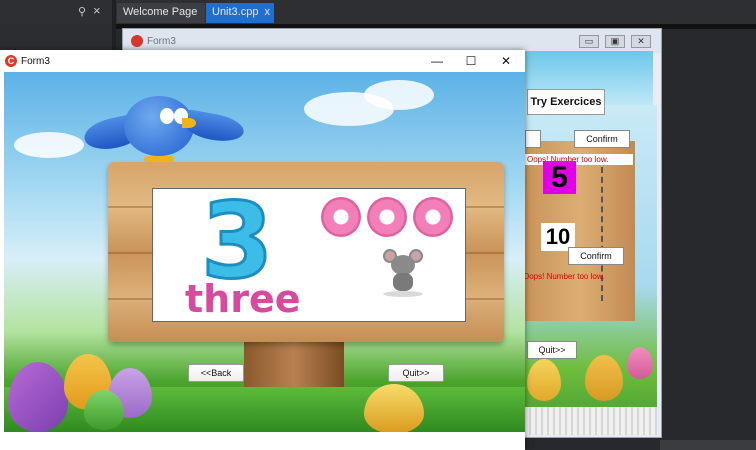 The image size is (756, 450). What do you see at coordinates (708, 445) in the screenshot?
I see `ide-status-bar` at bounding box center [708, 445].